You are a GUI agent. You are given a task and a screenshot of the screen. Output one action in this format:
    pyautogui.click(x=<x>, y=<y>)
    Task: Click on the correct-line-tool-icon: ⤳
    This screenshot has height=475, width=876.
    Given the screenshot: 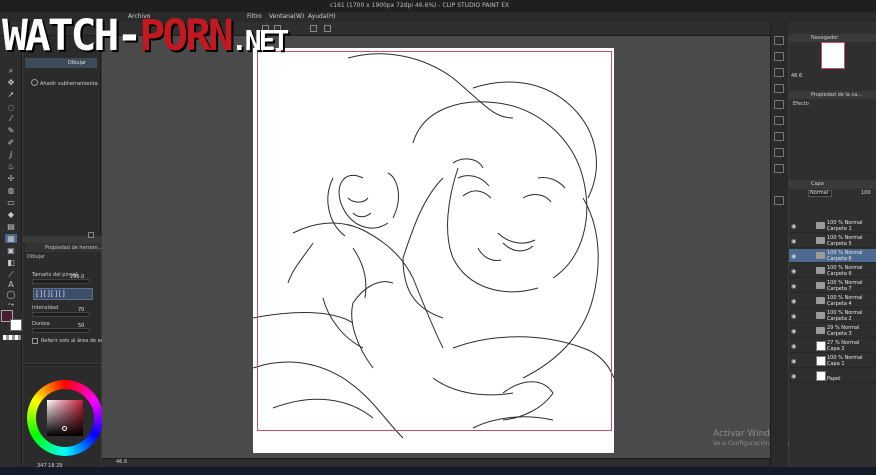 What is the action you would take?
    pyautogui.click(x=11, y=304)
    